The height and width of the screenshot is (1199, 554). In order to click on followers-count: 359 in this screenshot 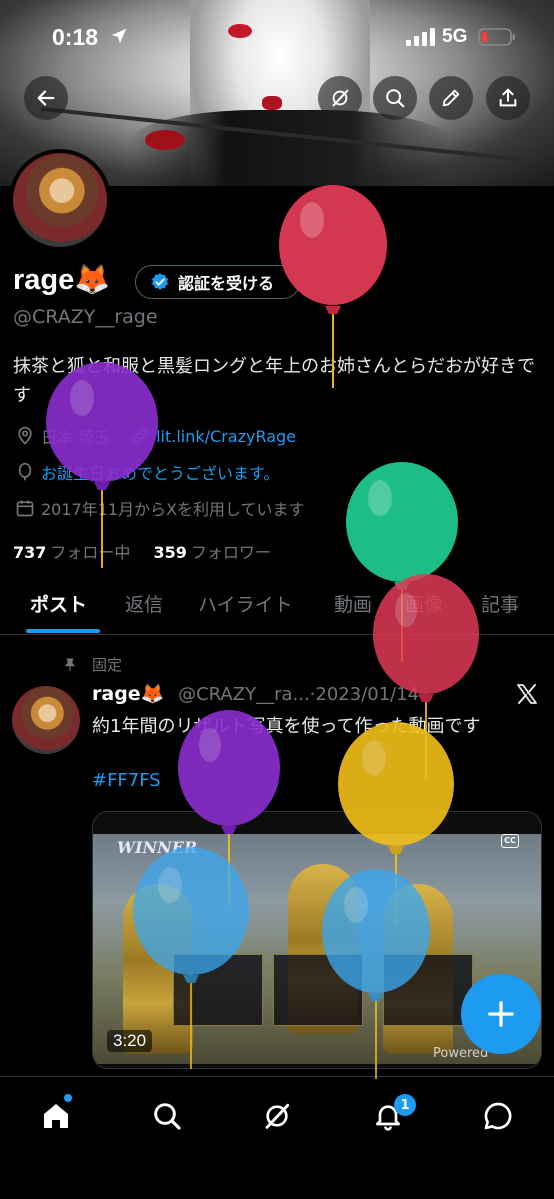, I will do `click(170, 552)`.